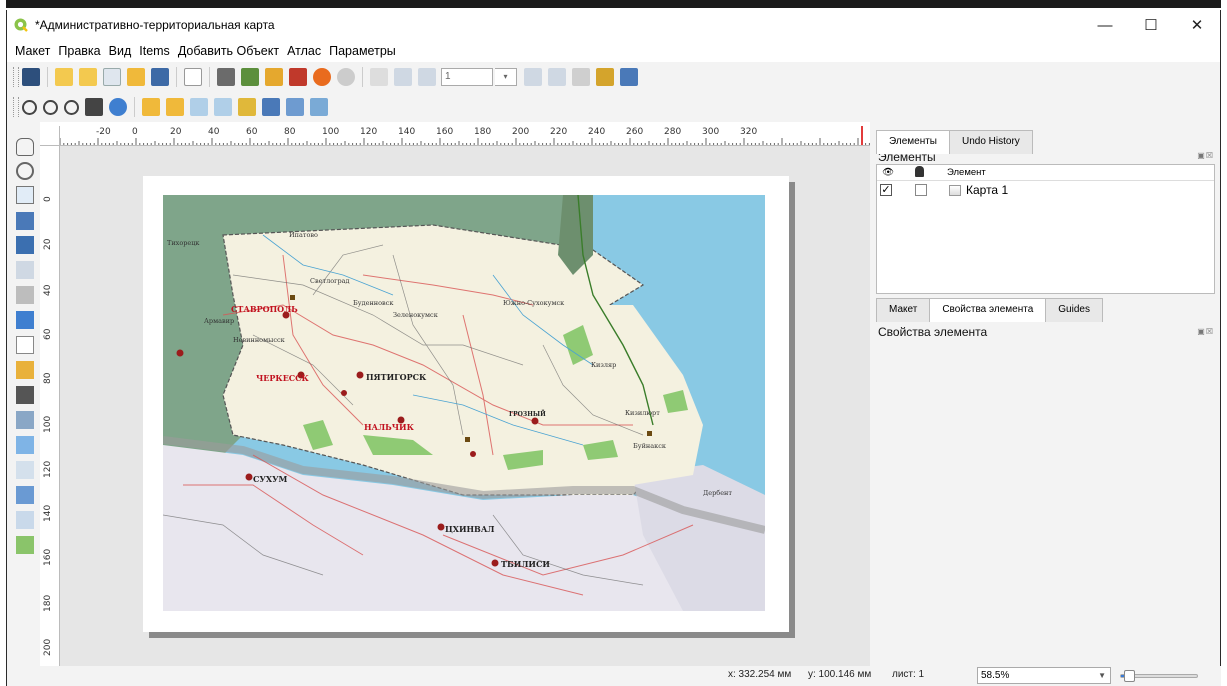 This screenshot has height=686, width=1227. What do you see at coordinates (1102, 675) in the screenshot?
I see `chevron-down-icon: ▼` at bounding box center [1102, 675].